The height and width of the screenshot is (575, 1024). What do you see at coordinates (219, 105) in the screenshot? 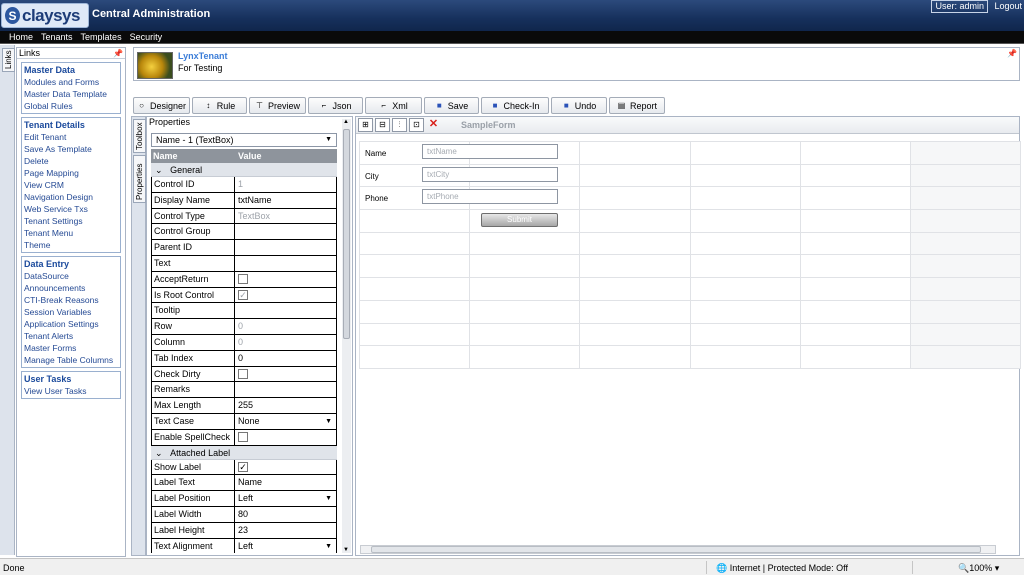
I see `rule-button: ↕ Rule` at bounding box center [219, 105].